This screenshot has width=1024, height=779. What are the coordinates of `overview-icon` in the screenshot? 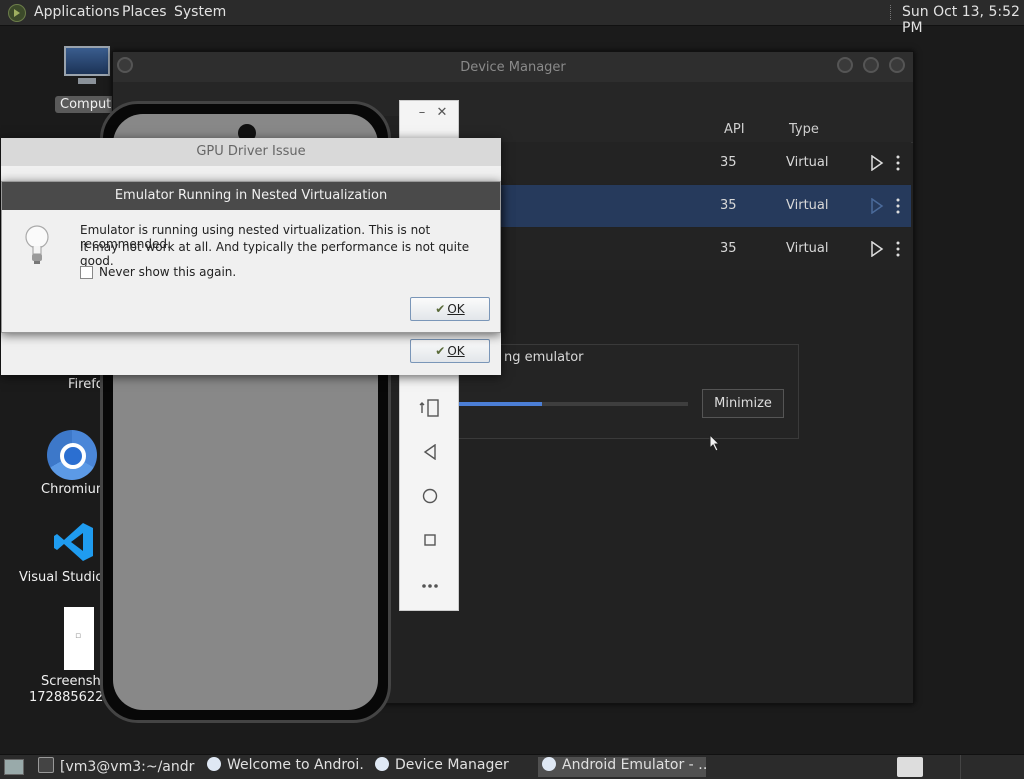 It's located at (430, 542).